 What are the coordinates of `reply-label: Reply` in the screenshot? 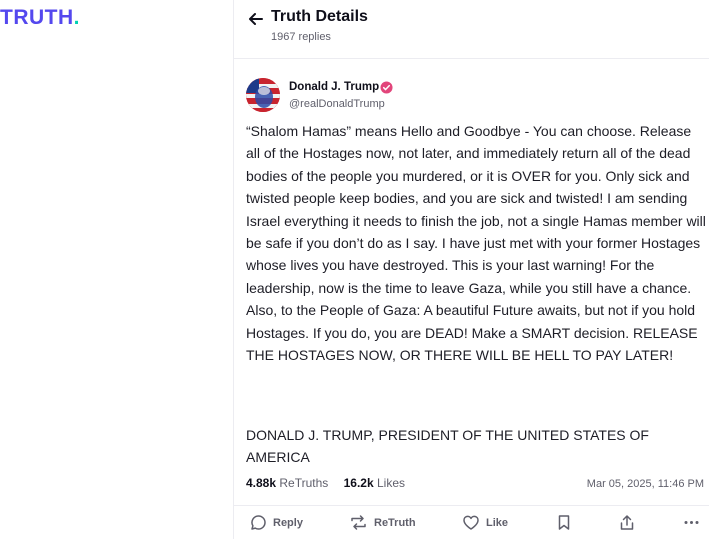 It's located at (288, 522).